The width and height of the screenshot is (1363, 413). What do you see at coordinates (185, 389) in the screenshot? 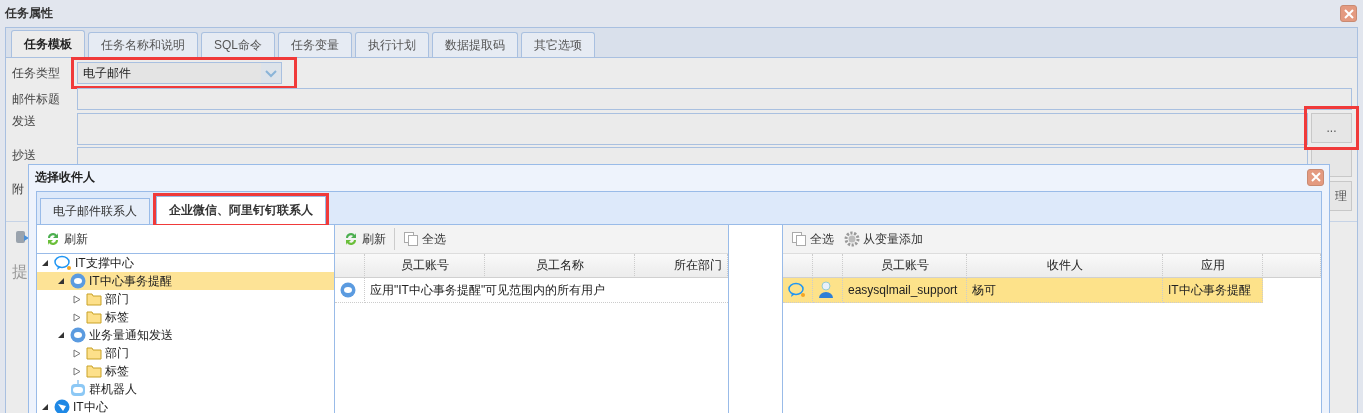
I see `tree-item: 群机器人` at bounding box center [185, 389].